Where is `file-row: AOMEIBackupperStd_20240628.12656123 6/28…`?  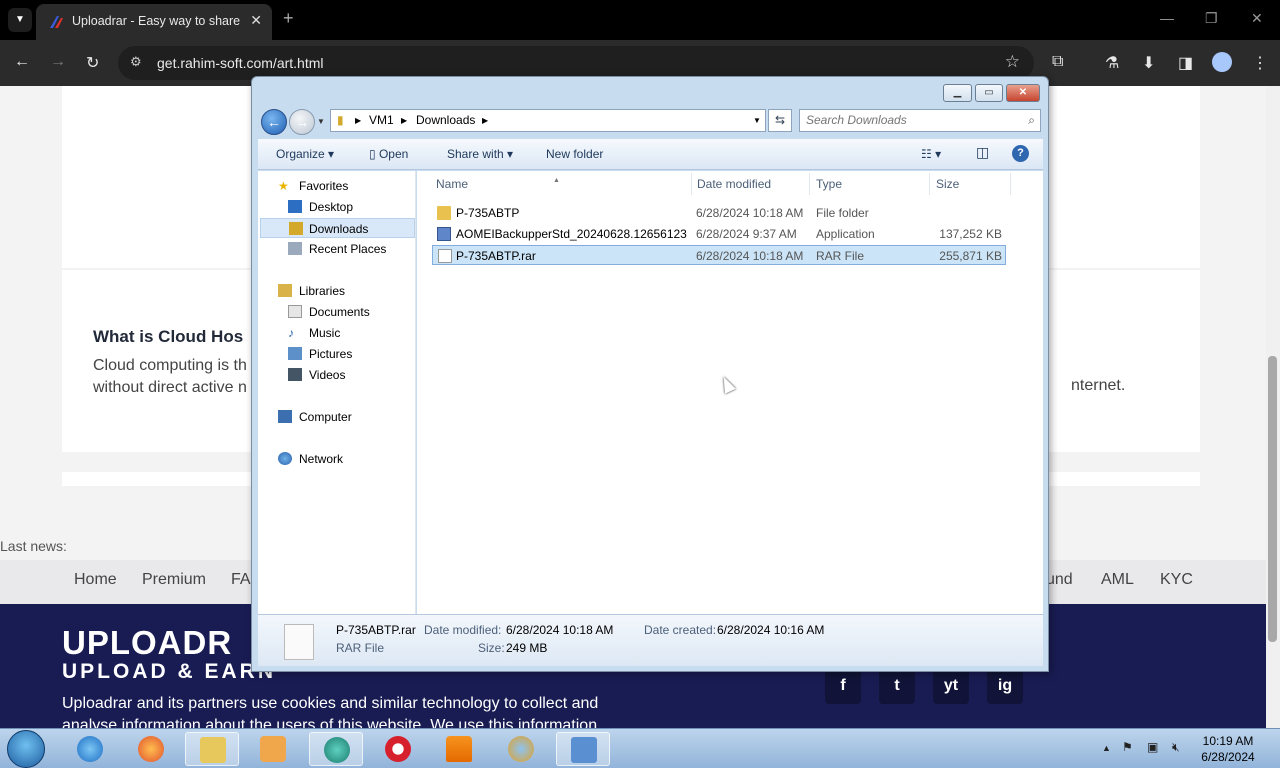
file-row: AOMEIBackupperStd_20240628.12656123 6/28… is located at coordinates (719, 234).